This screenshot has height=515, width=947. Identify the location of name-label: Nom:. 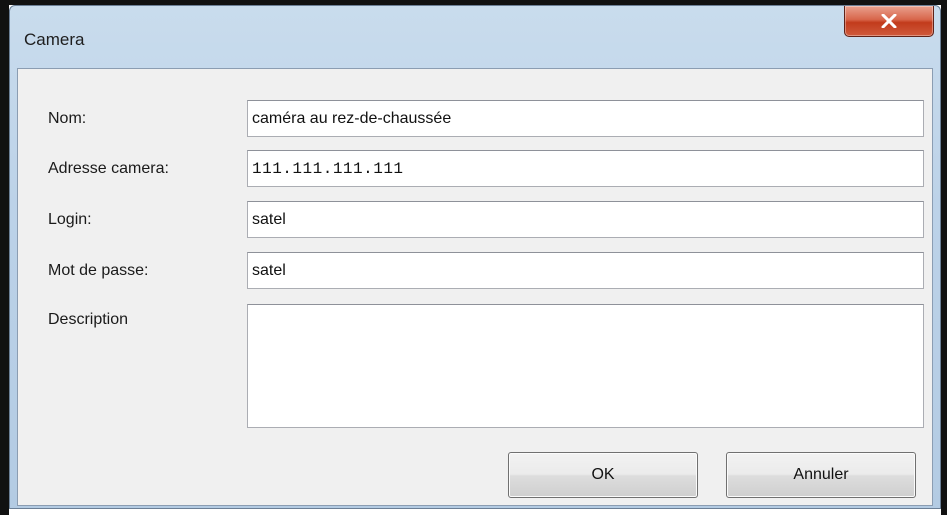
(67, 118).